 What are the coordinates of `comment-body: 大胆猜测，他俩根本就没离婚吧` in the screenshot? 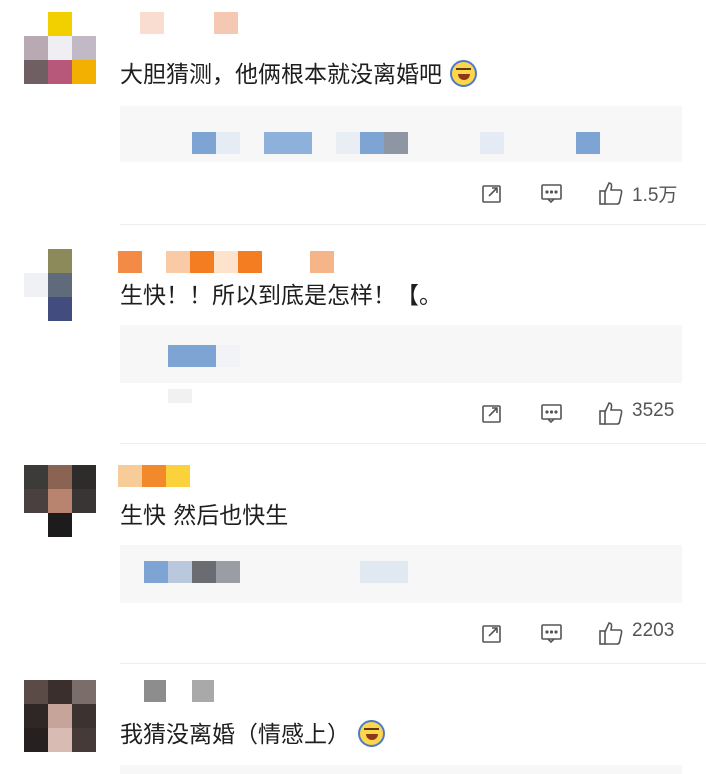 It's located at (281, 75).